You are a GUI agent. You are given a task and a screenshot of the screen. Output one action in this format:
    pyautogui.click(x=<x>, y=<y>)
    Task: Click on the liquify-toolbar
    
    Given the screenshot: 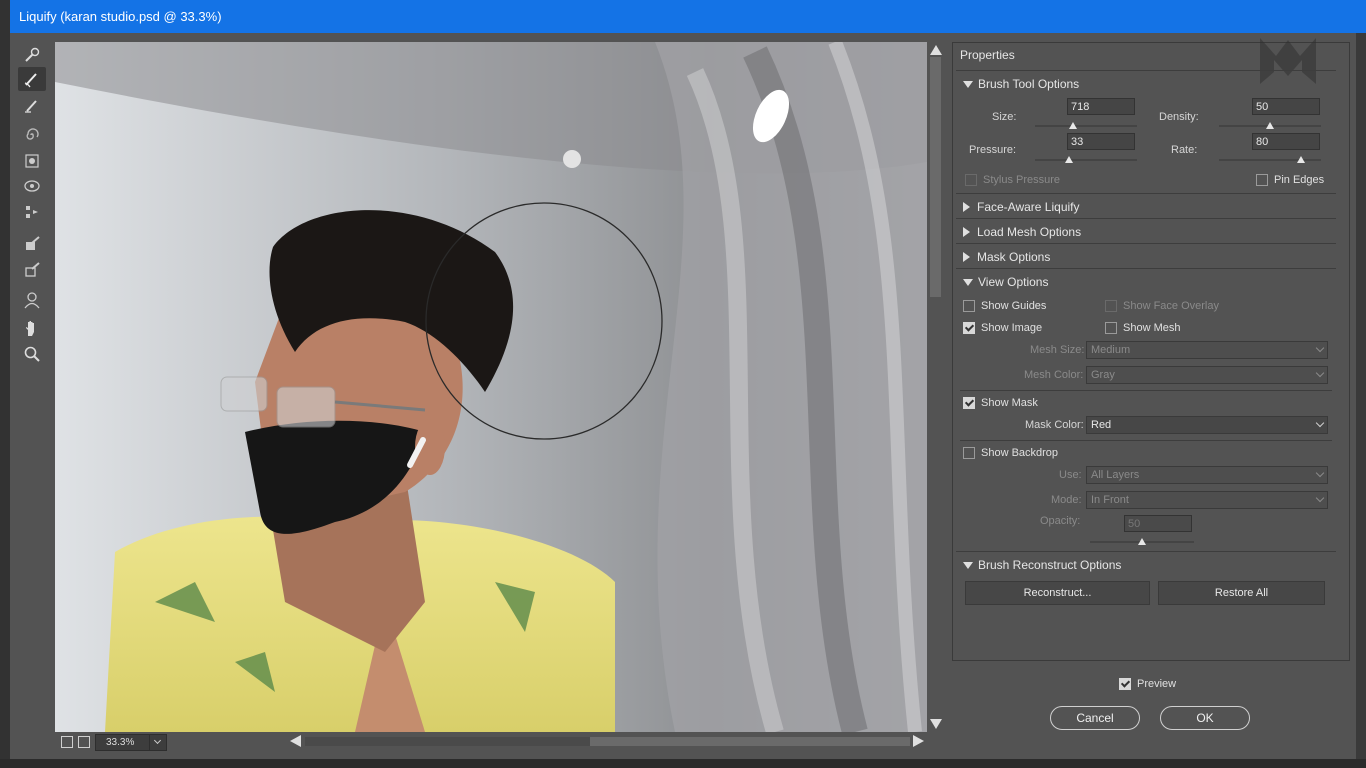 What is the action you would take?
    pyautogui.click(x=32, y=205)
    